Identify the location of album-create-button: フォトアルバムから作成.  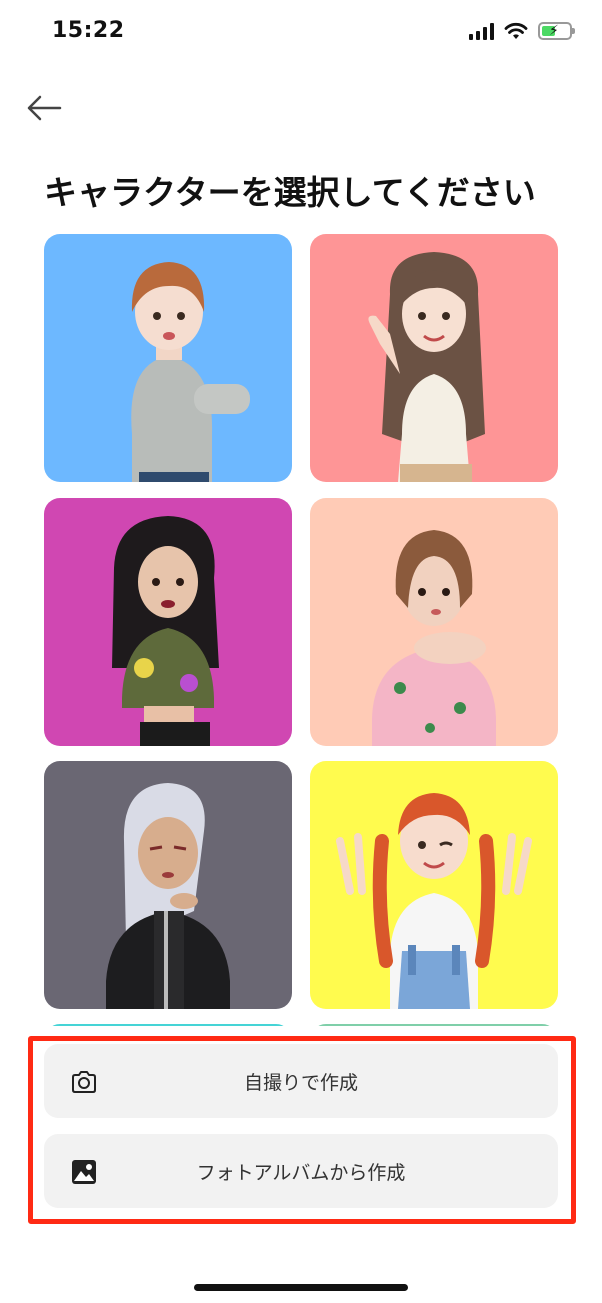
(301, 1171).